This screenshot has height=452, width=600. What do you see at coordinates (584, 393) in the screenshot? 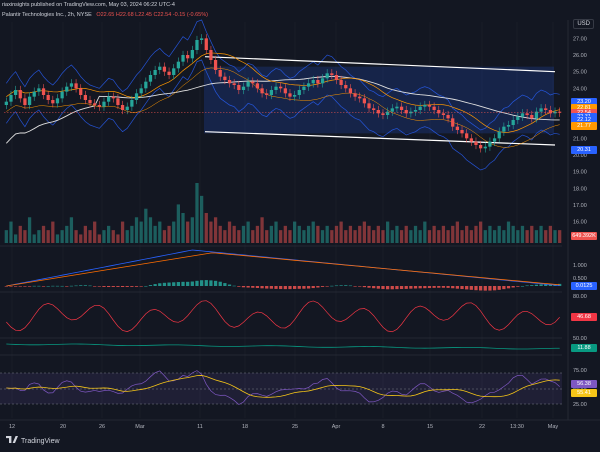
I see `rsi-ma-label: 55.41` at bounding box center [584, 393].